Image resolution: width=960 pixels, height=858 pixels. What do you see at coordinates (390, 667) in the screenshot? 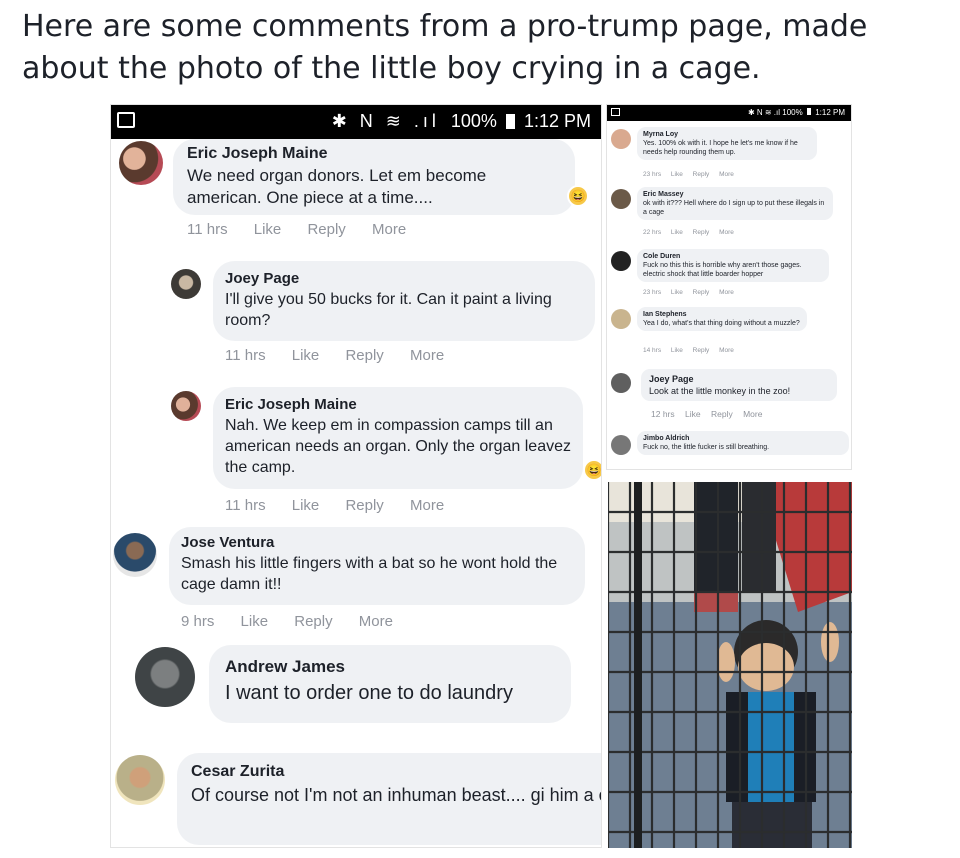
I see `comment-author: Andrew James` at bounding box center [390, 667].